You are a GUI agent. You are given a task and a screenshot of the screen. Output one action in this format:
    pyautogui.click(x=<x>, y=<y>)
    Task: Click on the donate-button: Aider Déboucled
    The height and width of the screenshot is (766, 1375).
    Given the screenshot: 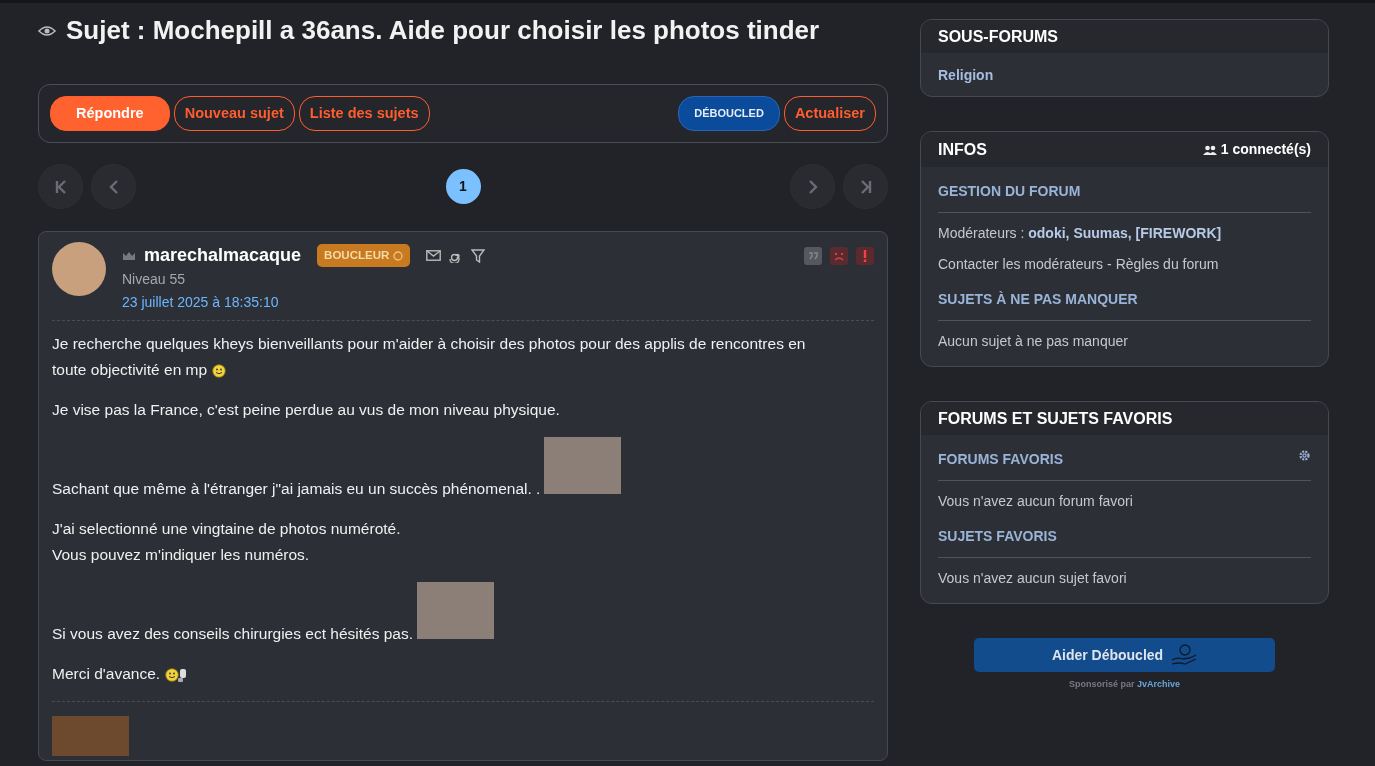 What is the action you would take?
    pyautogui.click(x=1124, y=655)
    